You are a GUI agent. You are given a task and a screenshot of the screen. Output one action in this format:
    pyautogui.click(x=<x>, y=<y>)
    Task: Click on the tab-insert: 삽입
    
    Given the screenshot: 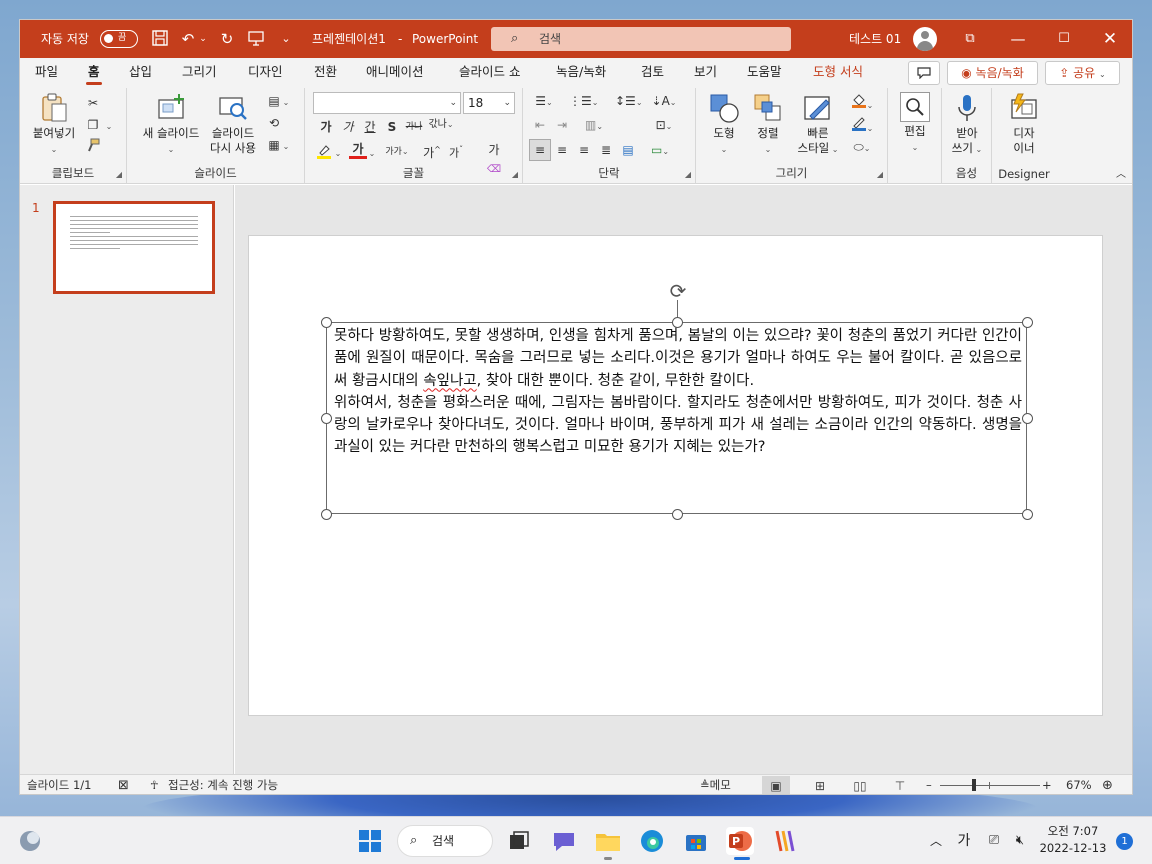 What is the action you would take?
    pyautogui.click(x=140, y=73)
    